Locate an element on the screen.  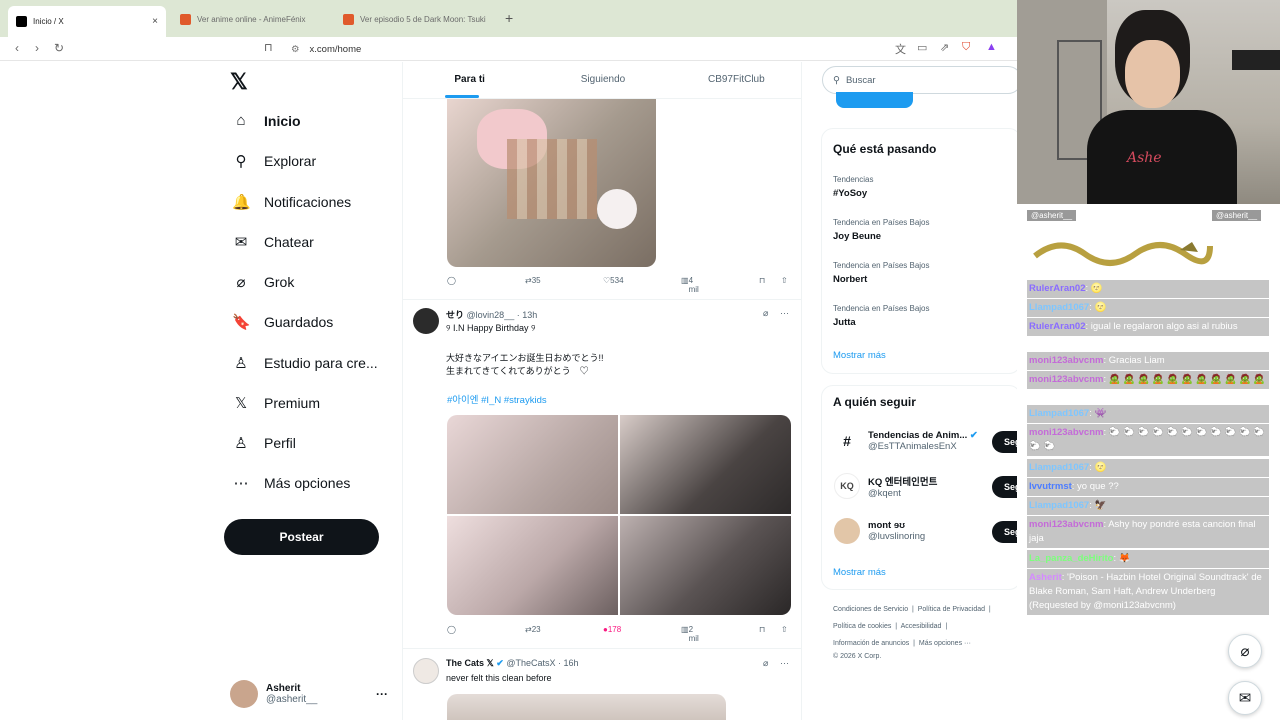
trend-item: #YoSoy is located at coordinates (850, 193).